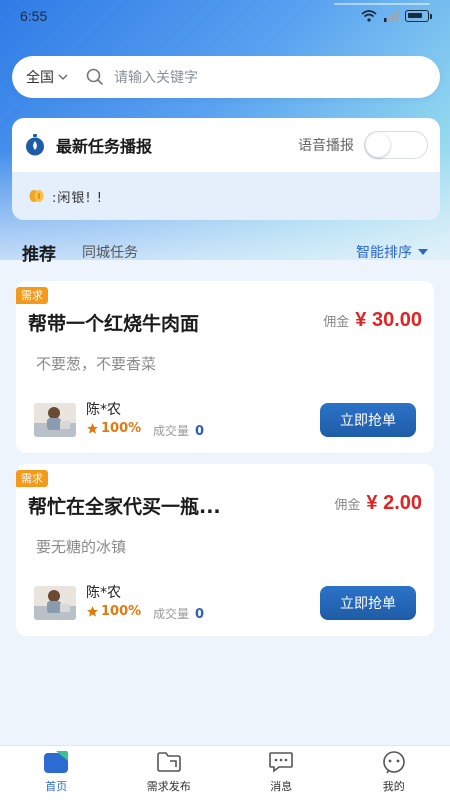 This screenshot has width=450, height=800. What do you see at coordinates (96, 364) in the screenshot?
I see `task-description: 不要葱，不要香菜` at bounding box center [96, 364].